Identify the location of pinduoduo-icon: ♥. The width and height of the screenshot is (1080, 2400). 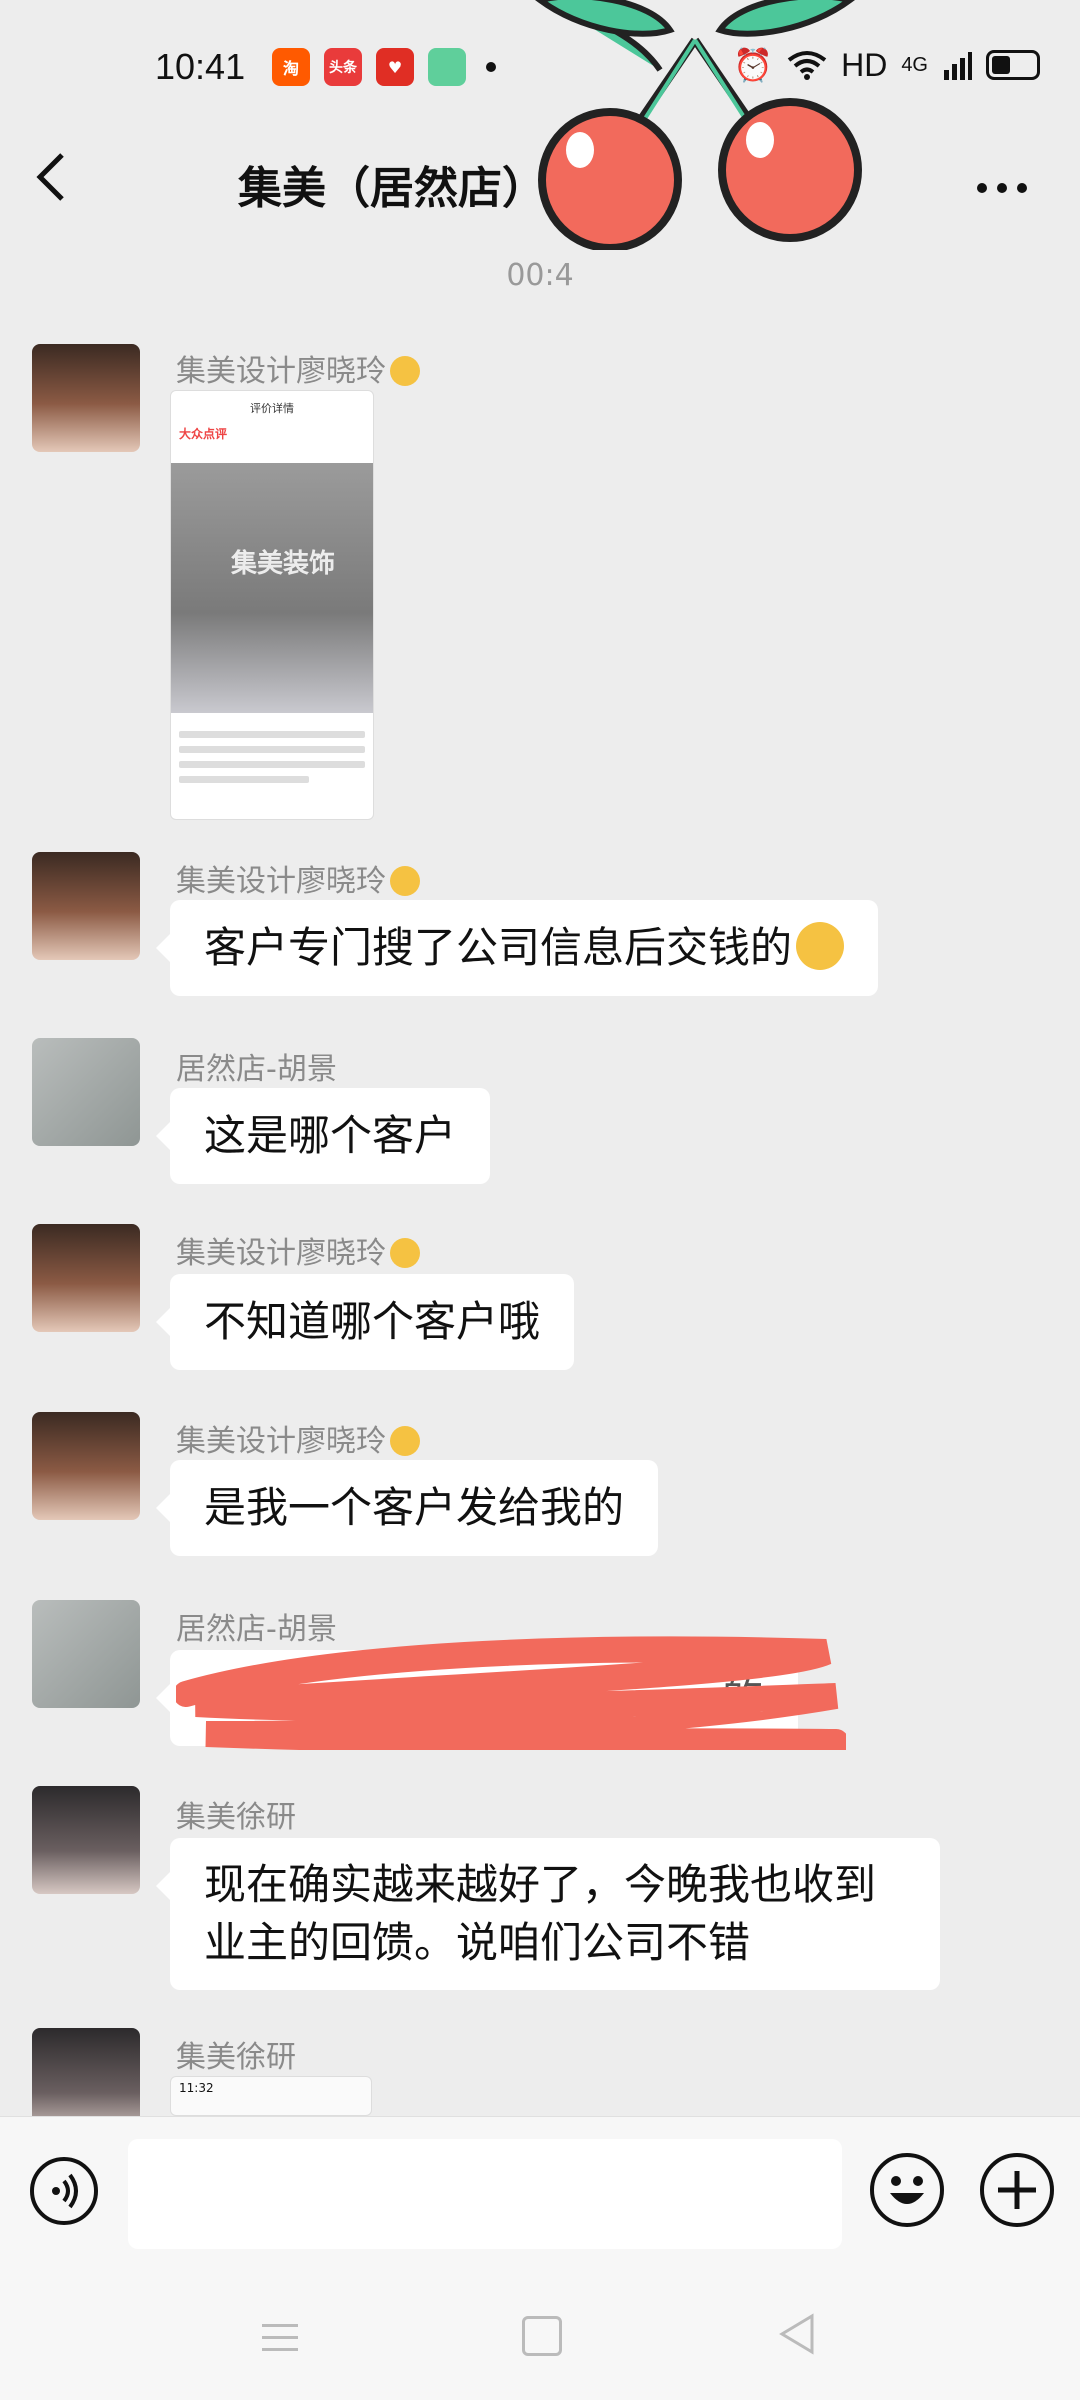
(395, 67).